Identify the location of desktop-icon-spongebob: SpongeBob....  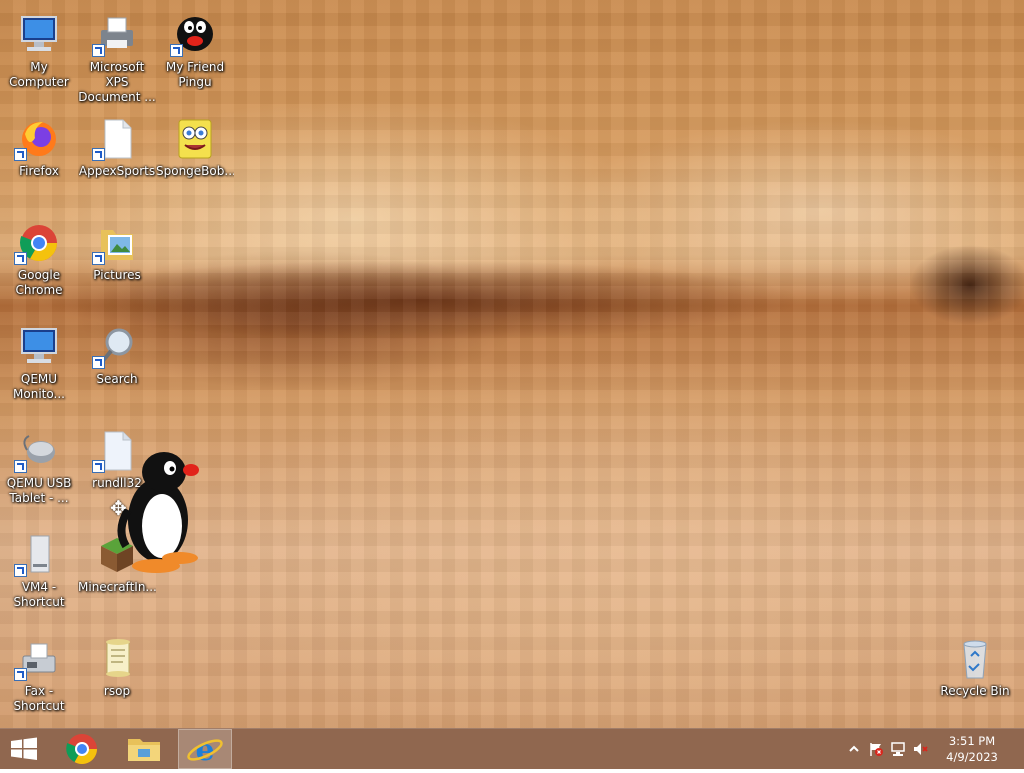
(195, 158).